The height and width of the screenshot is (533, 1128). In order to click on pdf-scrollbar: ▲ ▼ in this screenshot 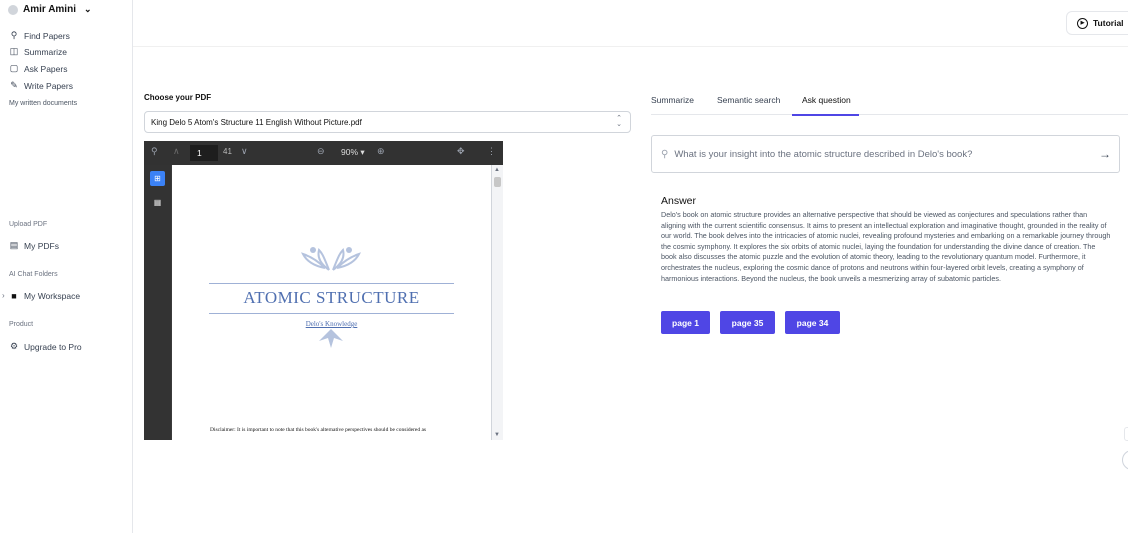, I will do `click(497, 302)`.